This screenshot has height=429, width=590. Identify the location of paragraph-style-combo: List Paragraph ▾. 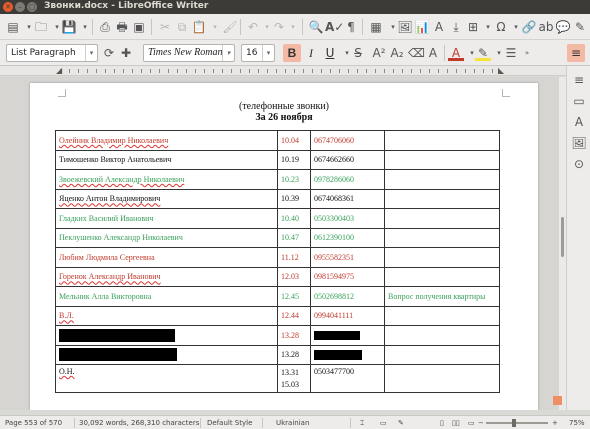
(52, 53).